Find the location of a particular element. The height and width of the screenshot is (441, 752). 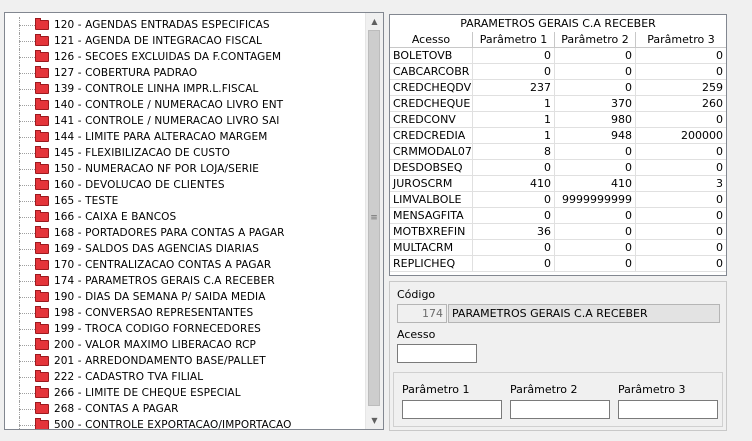

tree-item: 266 - LIMITE DE CHEQUE ESPECIAL is located at coordinates (185, 393).